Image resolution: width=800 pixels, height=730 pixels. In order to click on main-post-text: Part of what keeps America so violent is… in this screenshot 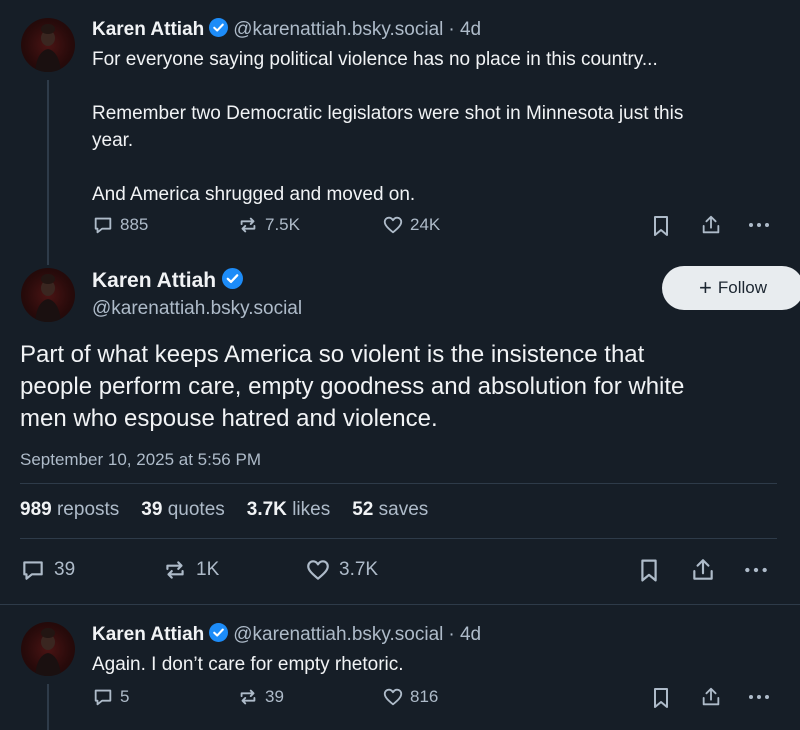, I will do `click(405, 387)`.